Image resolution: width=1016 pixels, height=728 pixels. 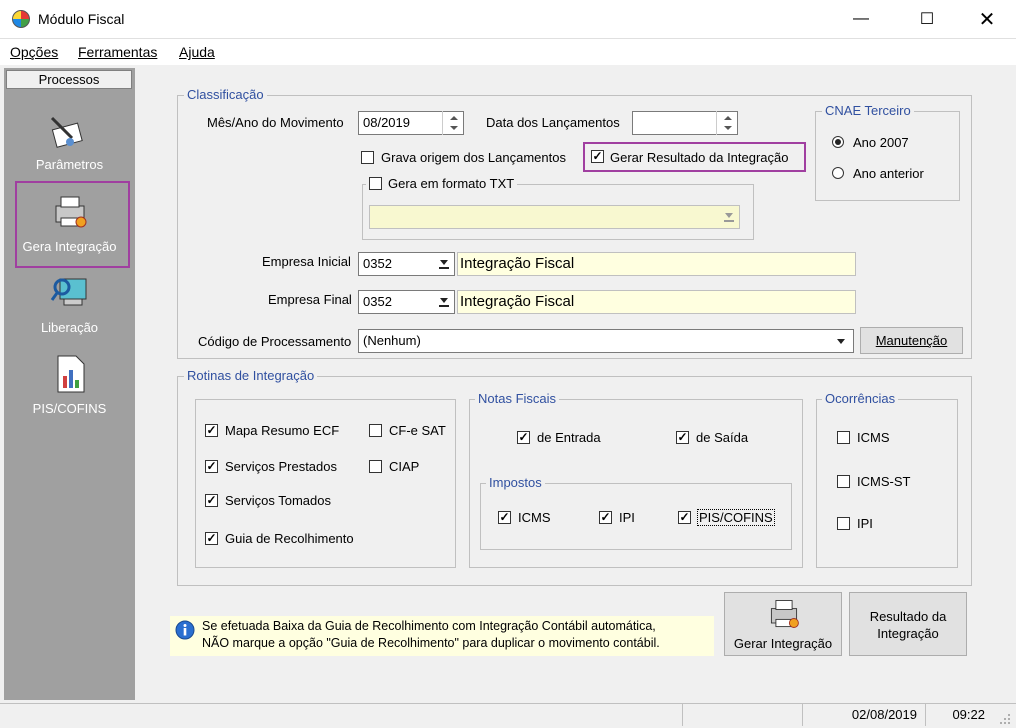 I want to click on cfe-sat-label: CF-e SAT, so click(x=417, y=430).